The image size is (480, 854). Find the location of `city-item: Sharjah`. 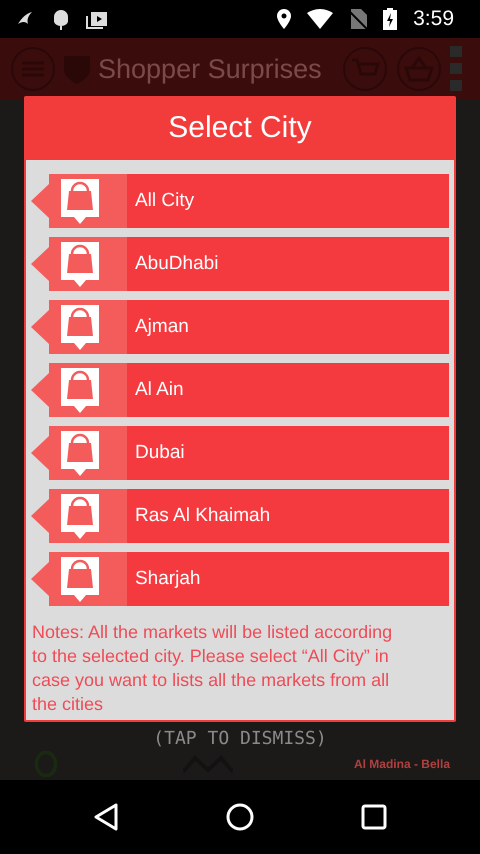

city-item: Sharjah is located at coordinates (288, 579).